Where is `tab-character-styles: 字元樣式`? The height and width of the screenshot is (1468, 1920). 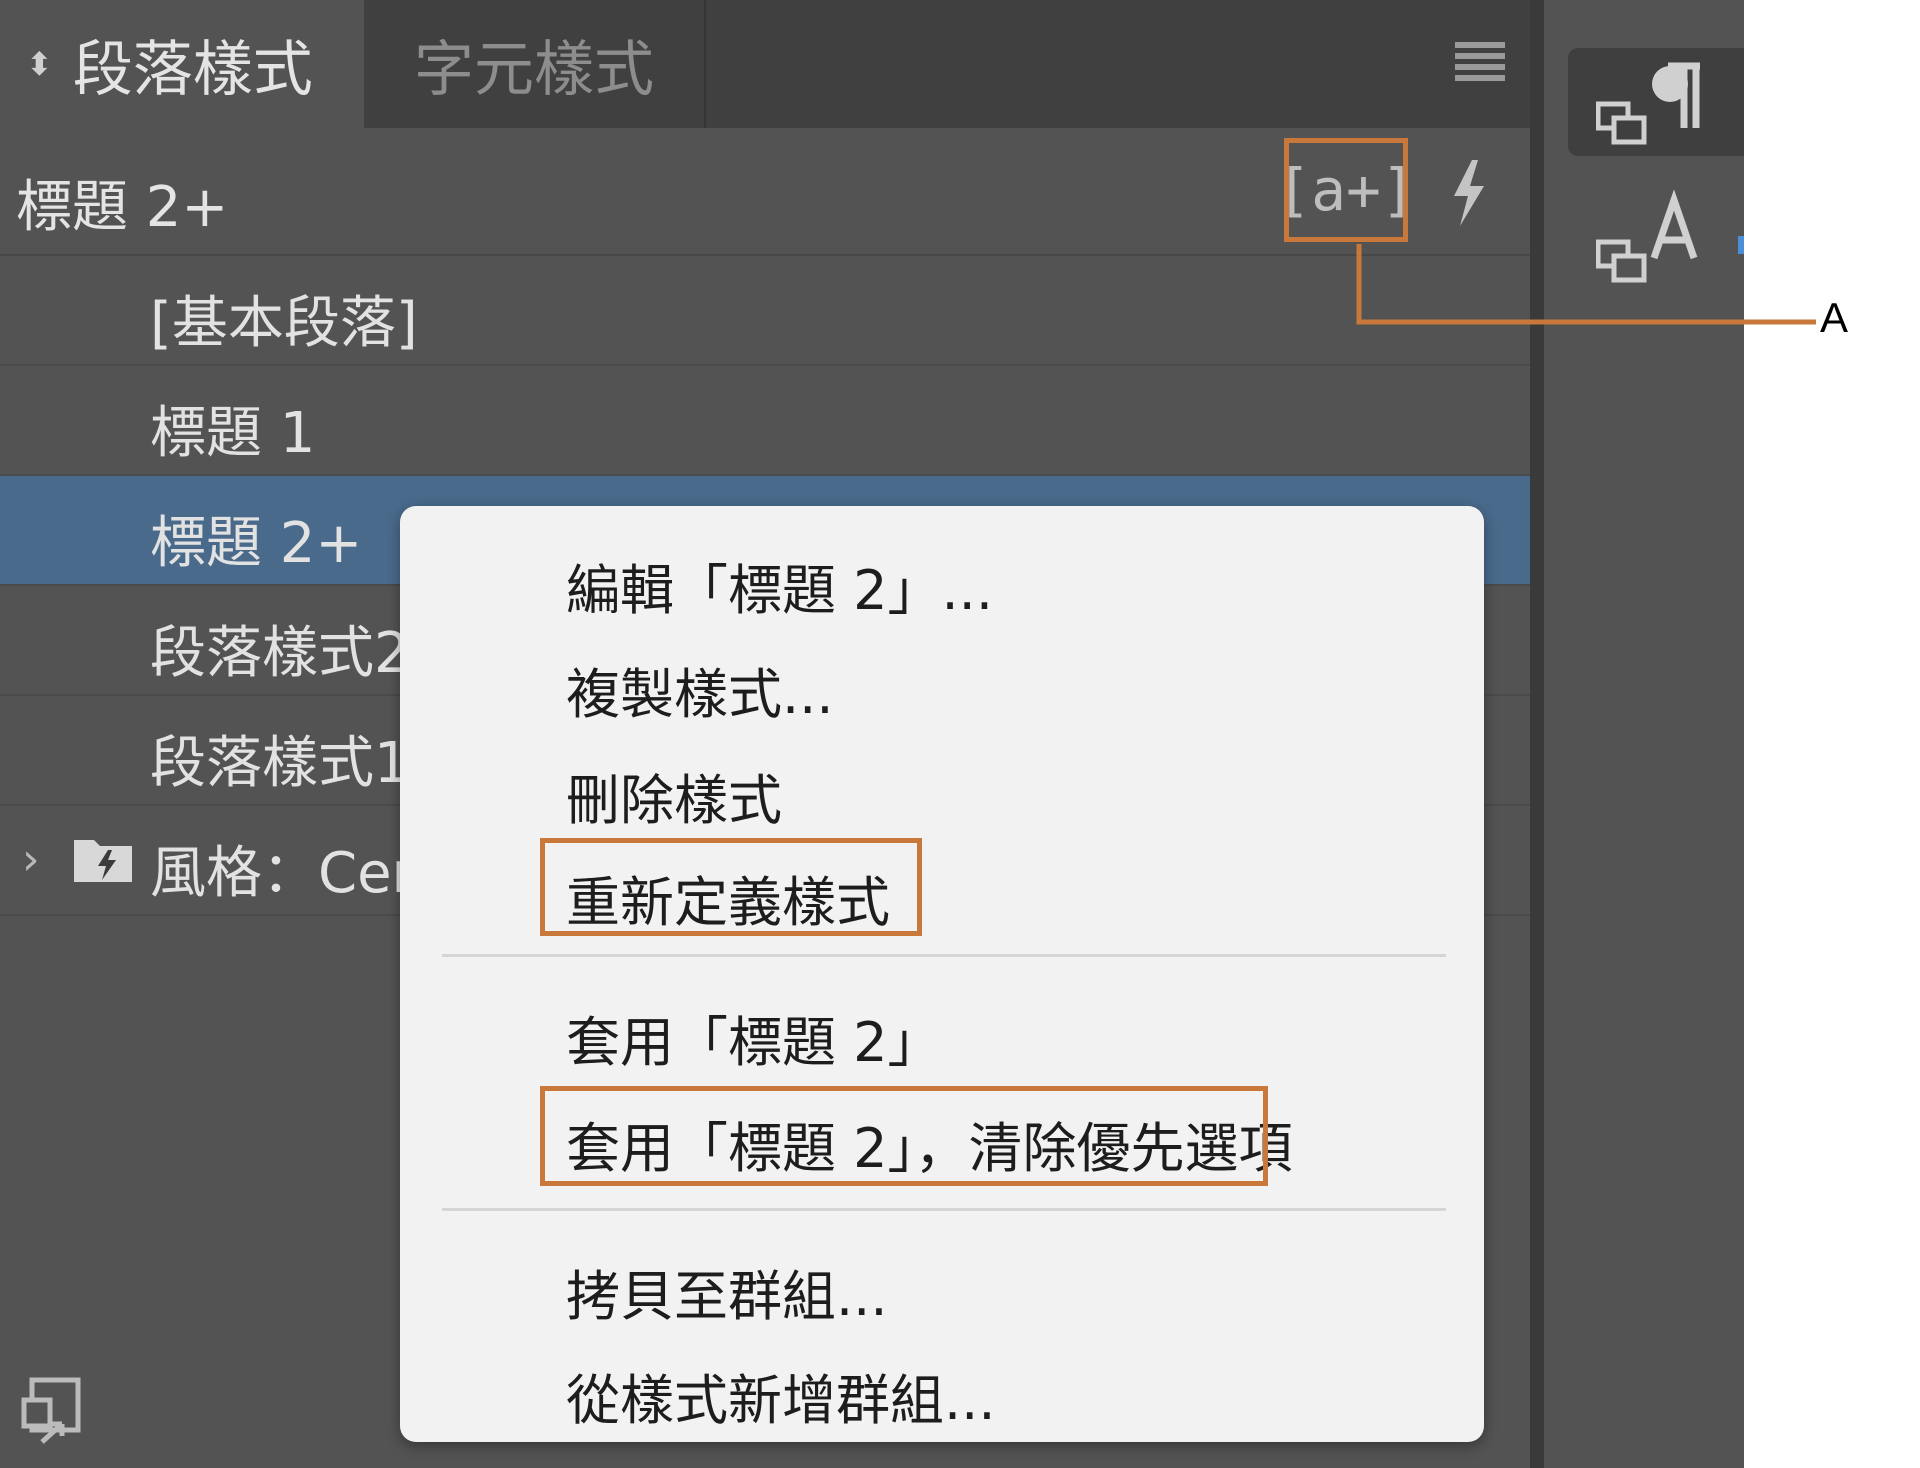
tab-character-styles: 字元樣式 is located at coordinates (535, 64).